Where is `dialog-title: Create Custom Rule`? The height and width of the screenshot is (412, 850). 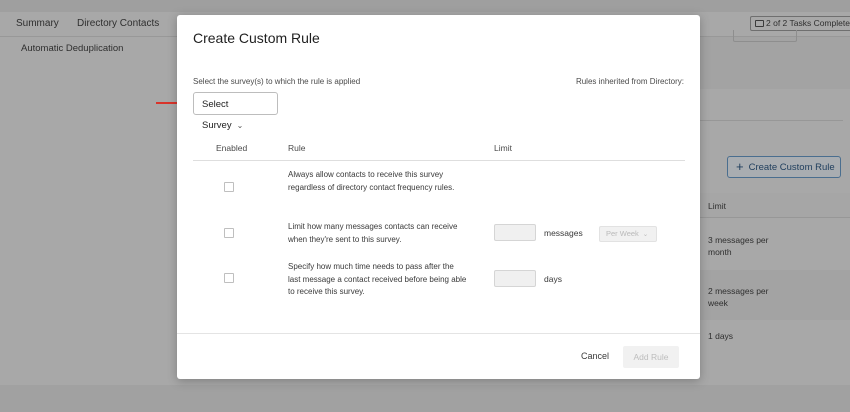 dialog-title: Create Custom Rule is located at coordinates (256, 38).